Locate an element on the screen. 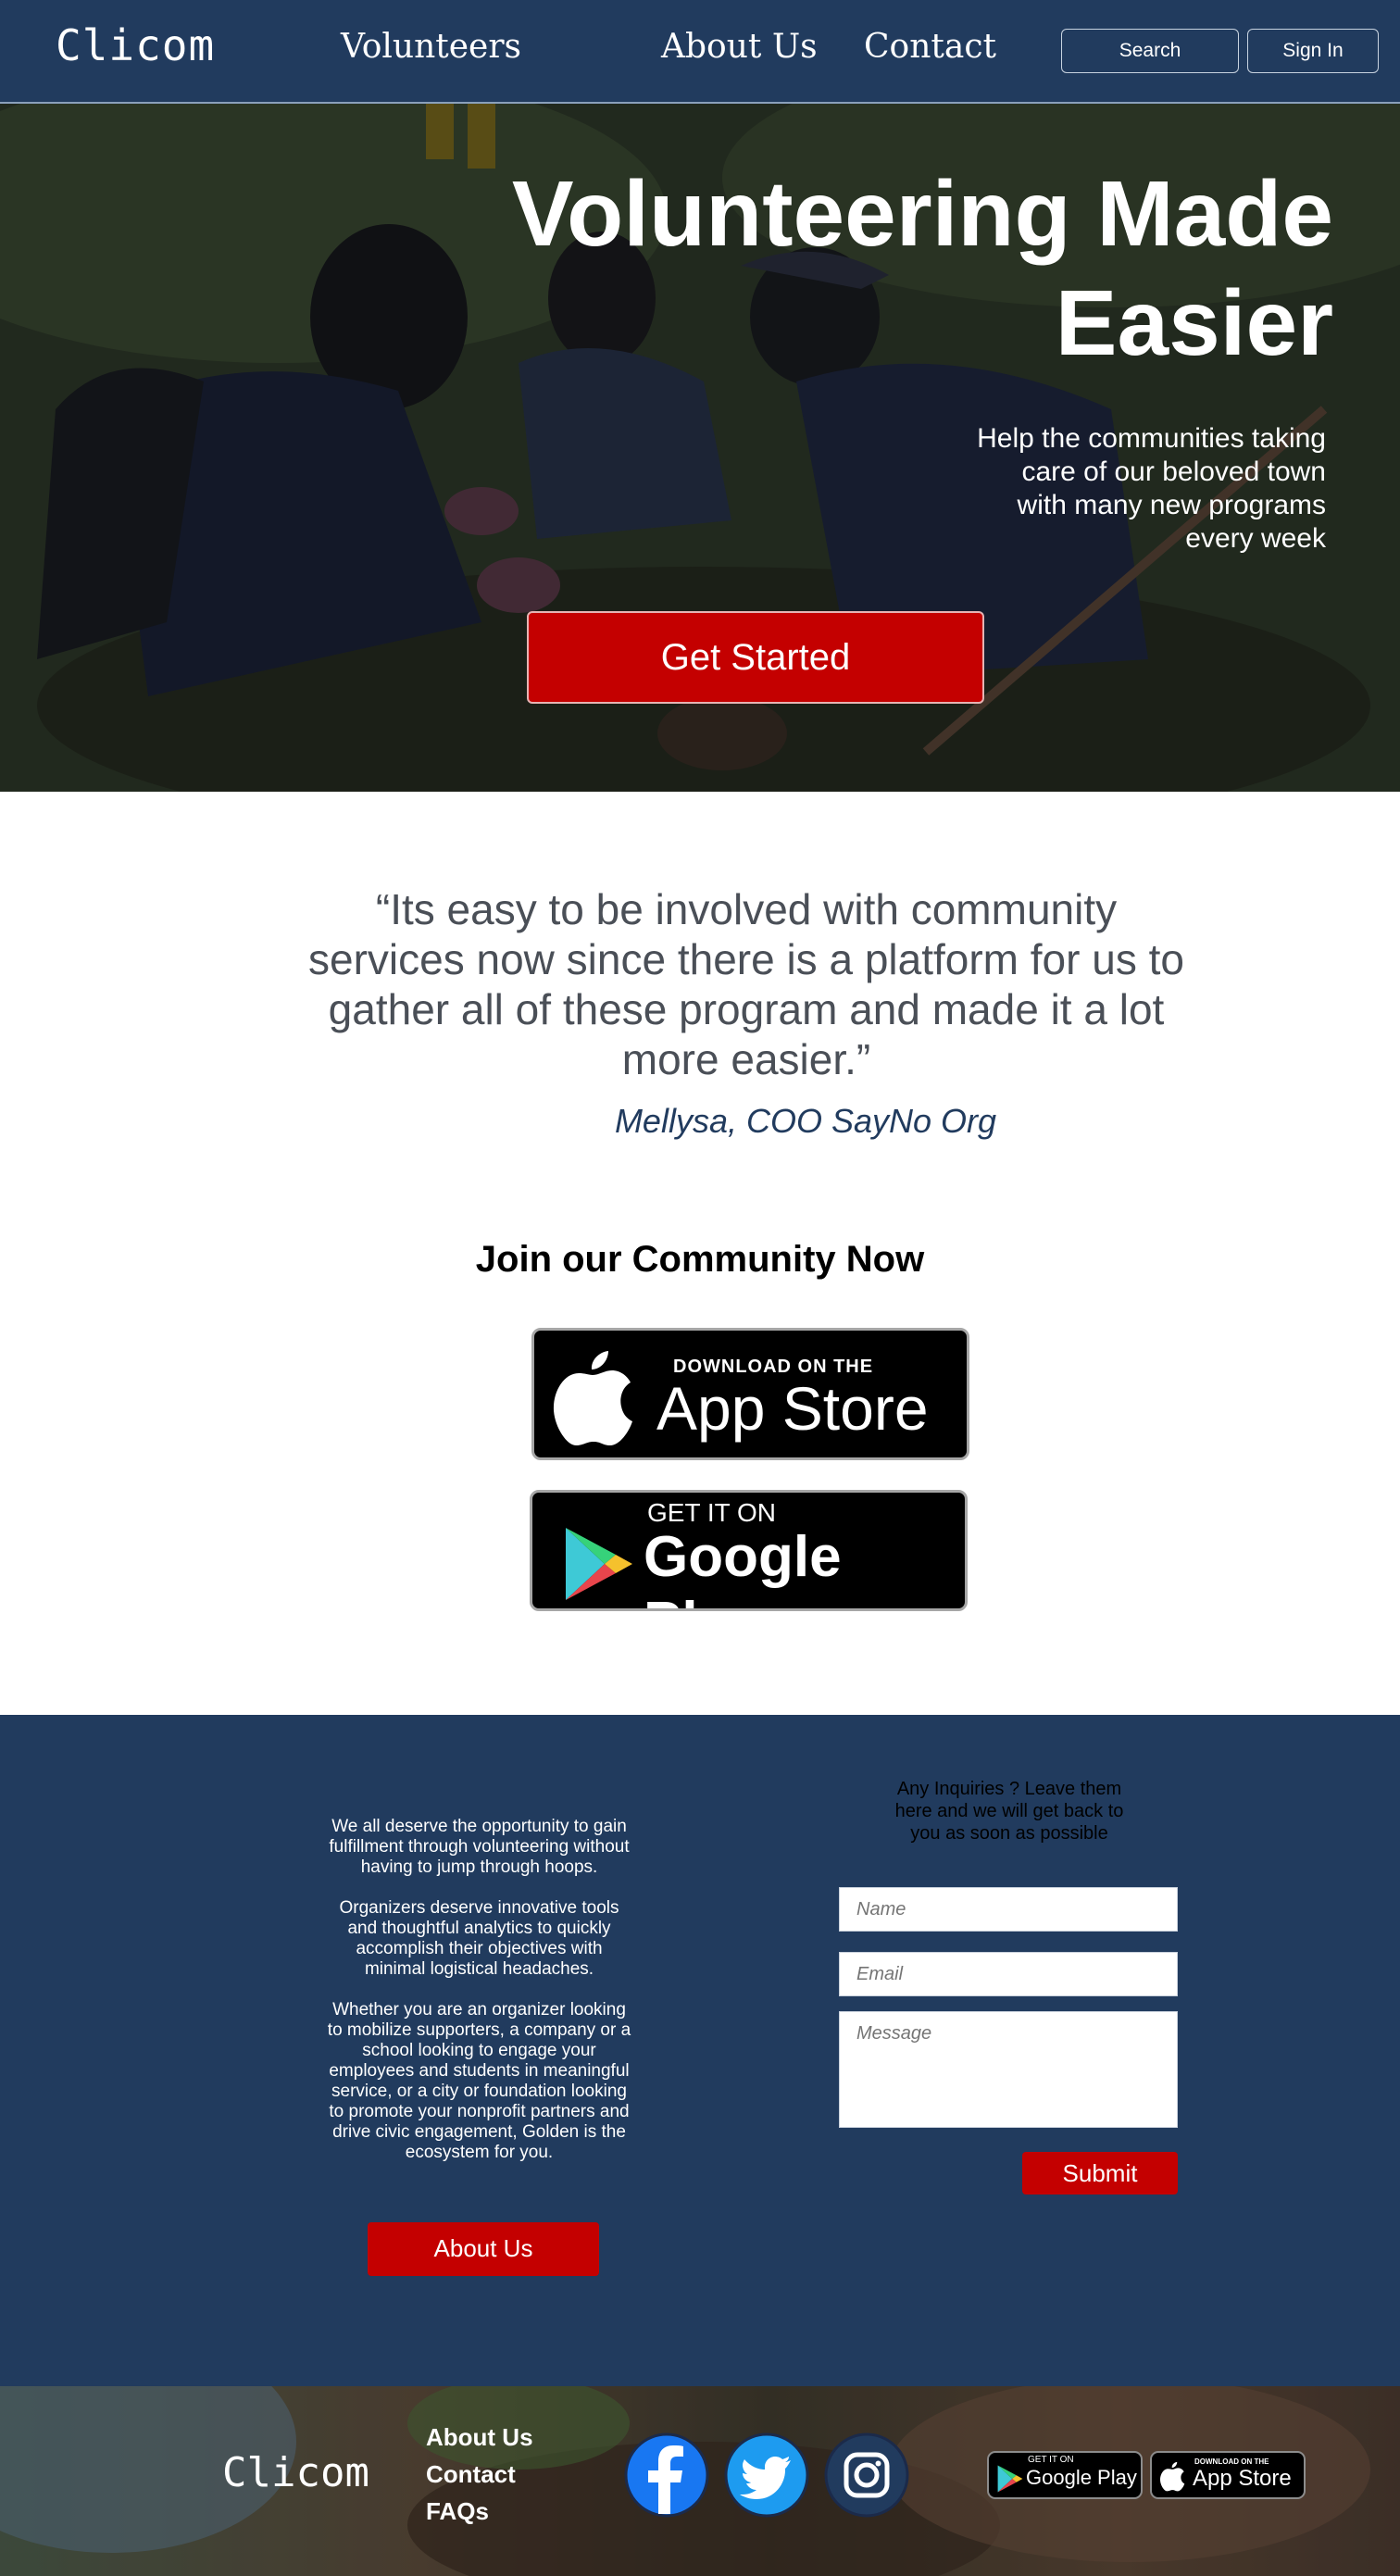 Image resolution: width=1400 pixels, height=2576 pixels. google-play-badge: GET IT ON Google Play is located at coordinates (749, 1550).